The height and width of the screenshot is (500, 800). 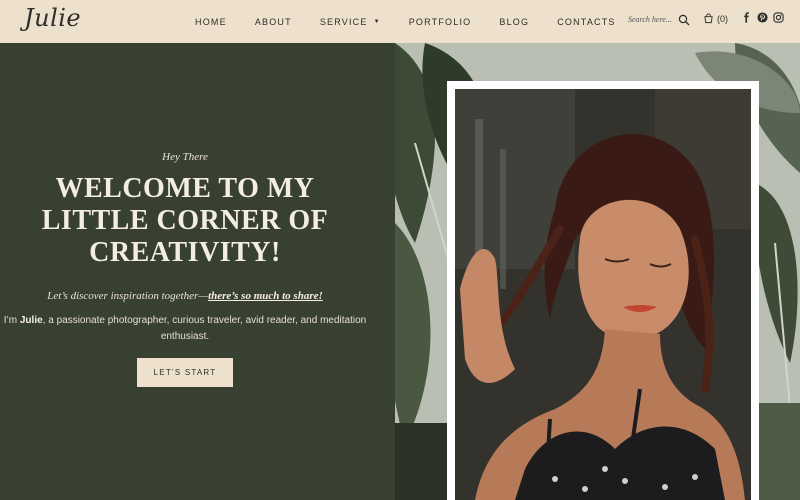 I want to click on search-input, so click(x=652, y=19).